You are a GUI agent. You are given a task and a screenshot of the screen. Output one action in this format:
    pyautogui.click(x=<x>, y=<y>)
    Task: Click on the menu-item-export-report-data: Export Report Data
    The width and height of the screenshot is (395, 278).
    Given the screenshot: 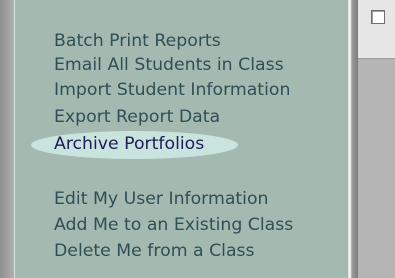 What is the action you would take?
    pyautogui.click(x=137, y=117)
    